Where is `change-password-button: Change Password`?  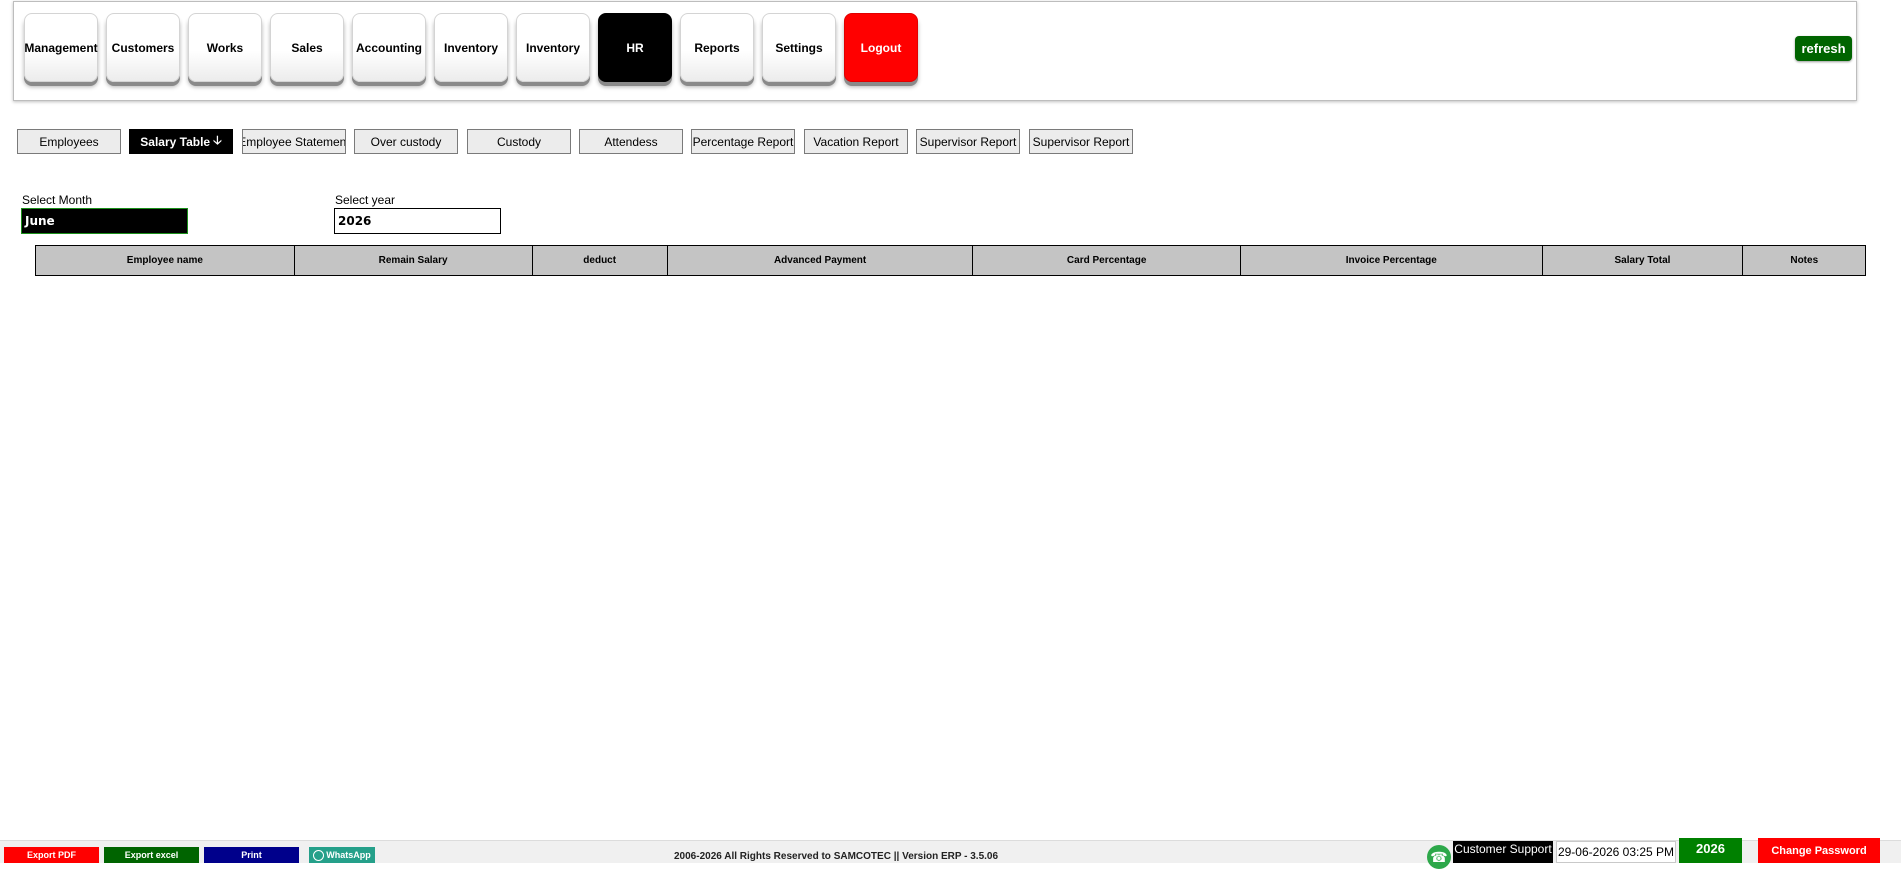 change-password-button: Change Password is located at coordinates (1819, 850).